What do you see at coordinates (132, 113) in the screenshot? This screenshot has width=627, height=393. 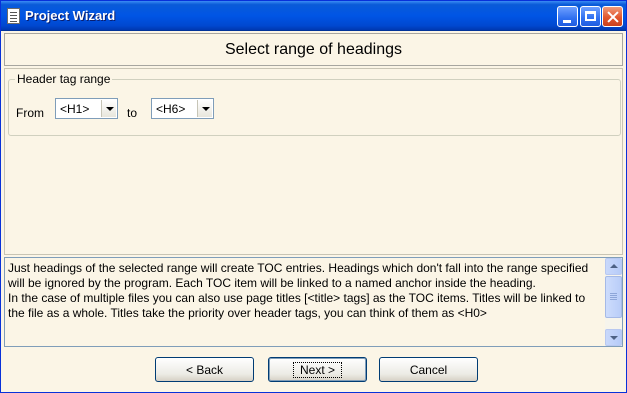 I see `to-label: to` at bounding box center [132, 113].